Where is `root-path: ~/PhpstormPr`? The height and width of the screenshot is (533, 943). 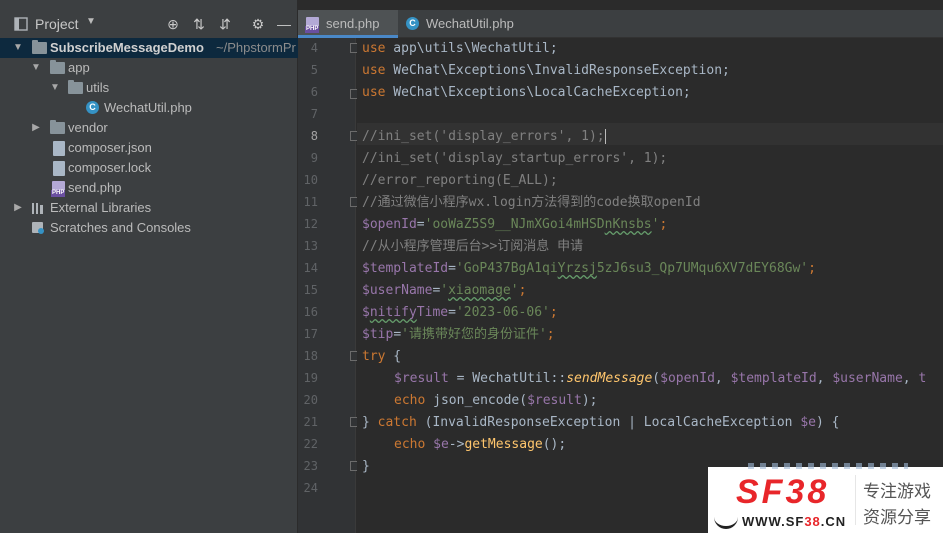
root-path: ~/PhpstormPr is located at coordinates (256, 47).